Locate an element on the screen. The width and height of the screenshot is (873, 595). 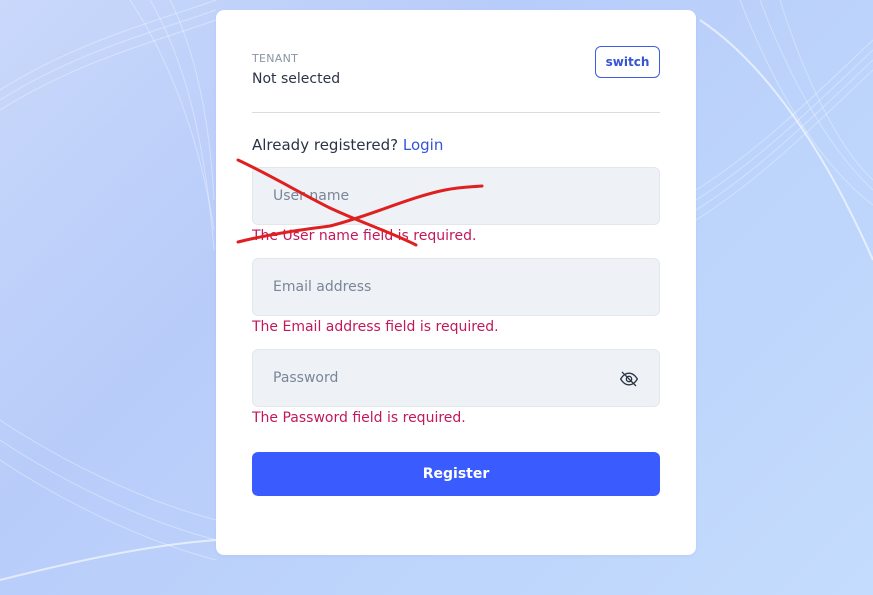
login-prompt: Already registered? Login is located at coordinates (347, 145).